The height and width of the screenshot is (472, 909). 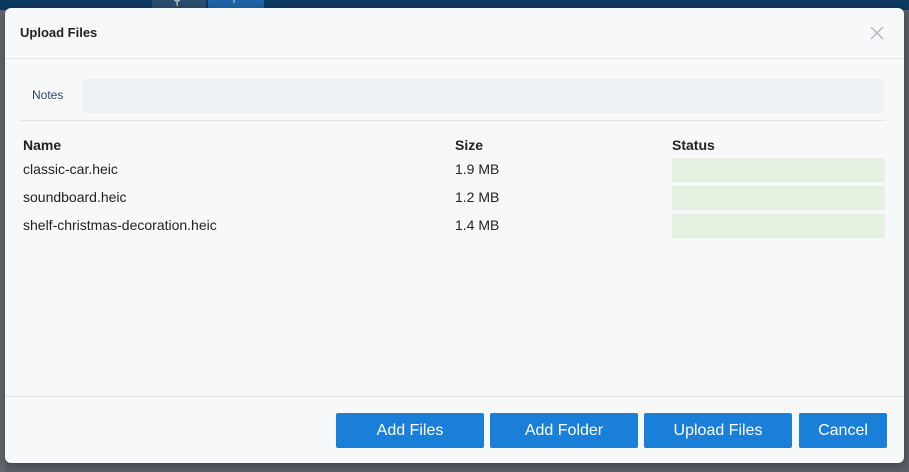 What do you see at coordinates (843, 430) in the screenshot?
I see `cancel-button: Cancel` at bounding box center [843, 430].